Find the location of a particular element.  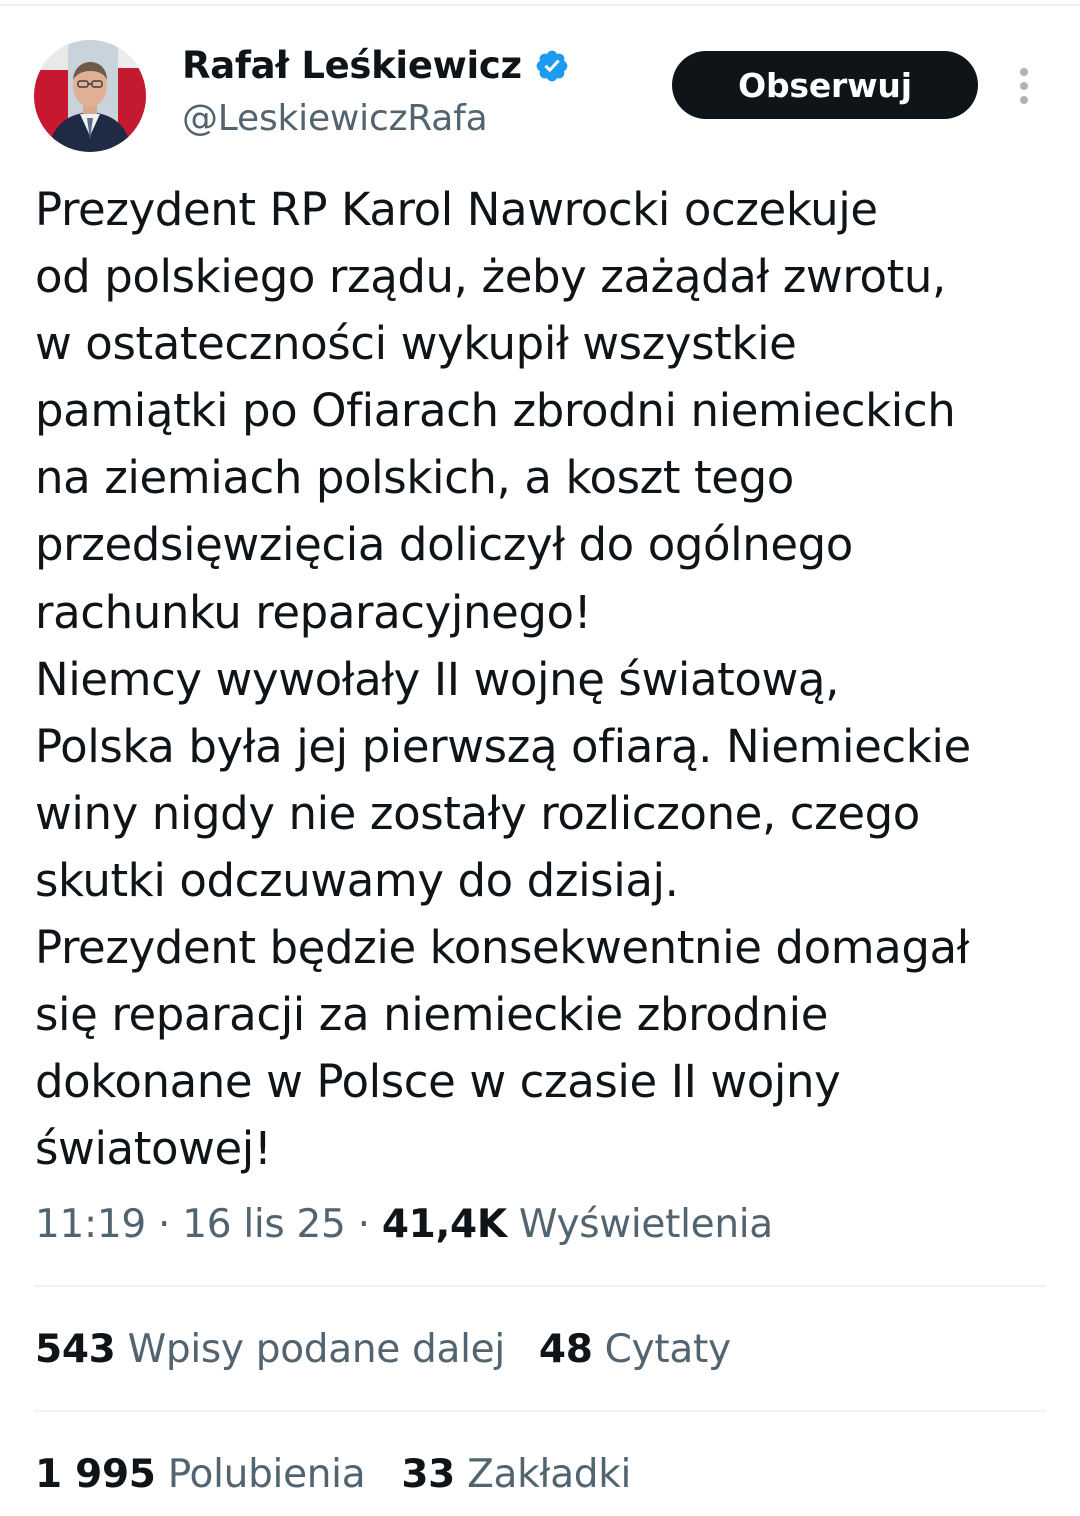

author-handle: @LeskiewiczRafa is located at coordinates (335, 118).